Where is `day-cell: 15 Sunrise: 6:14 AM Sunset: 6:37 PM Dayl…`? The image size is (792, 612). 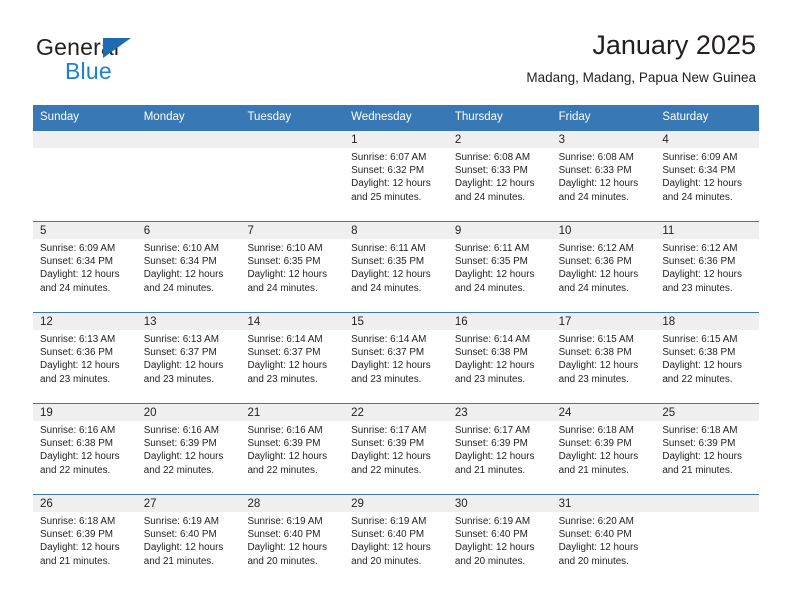
day-cell: 15 Sunrise: 6:14 AM Sunset: 6:37 PM Dayl… is located at coordinates (396, 358).